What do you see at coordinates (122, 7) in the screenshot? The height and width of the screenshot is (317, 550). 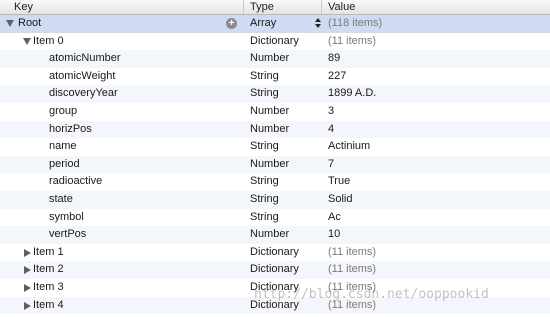 I see `column-header-key: Key` at bounding box center [122, 7].